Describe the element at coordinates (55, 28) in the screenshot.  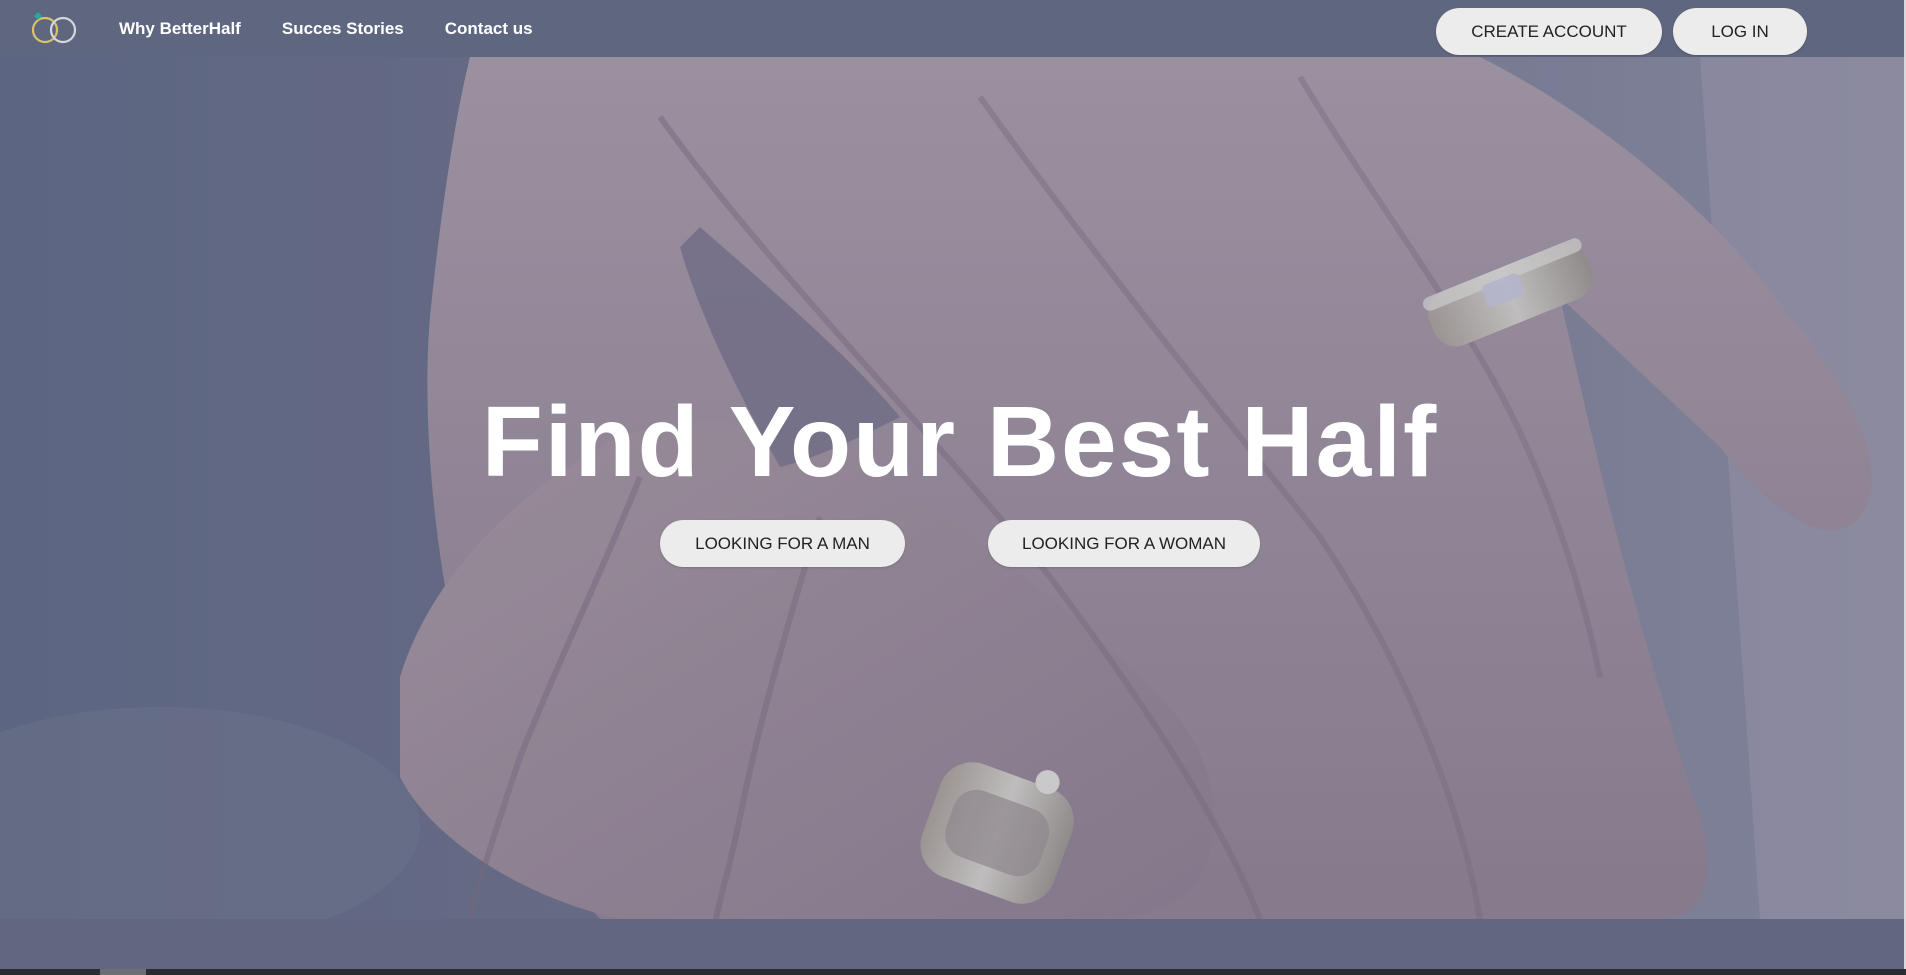
I see `logo-rings-icon` at that location.